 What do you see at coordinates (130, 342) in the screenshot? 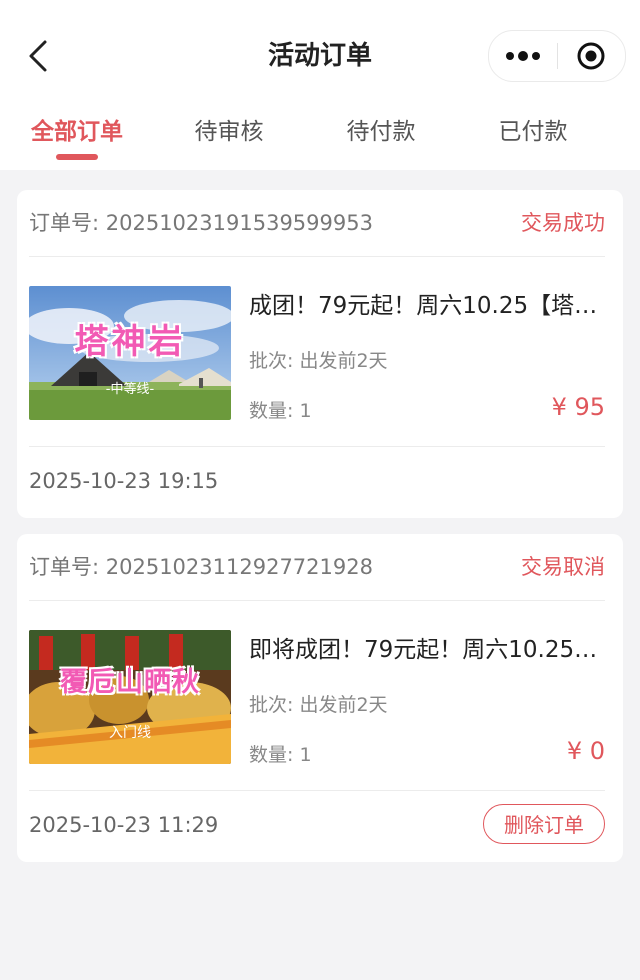
I see `thumbnail-title: 塔神岩` at bounding box center [130, 342].